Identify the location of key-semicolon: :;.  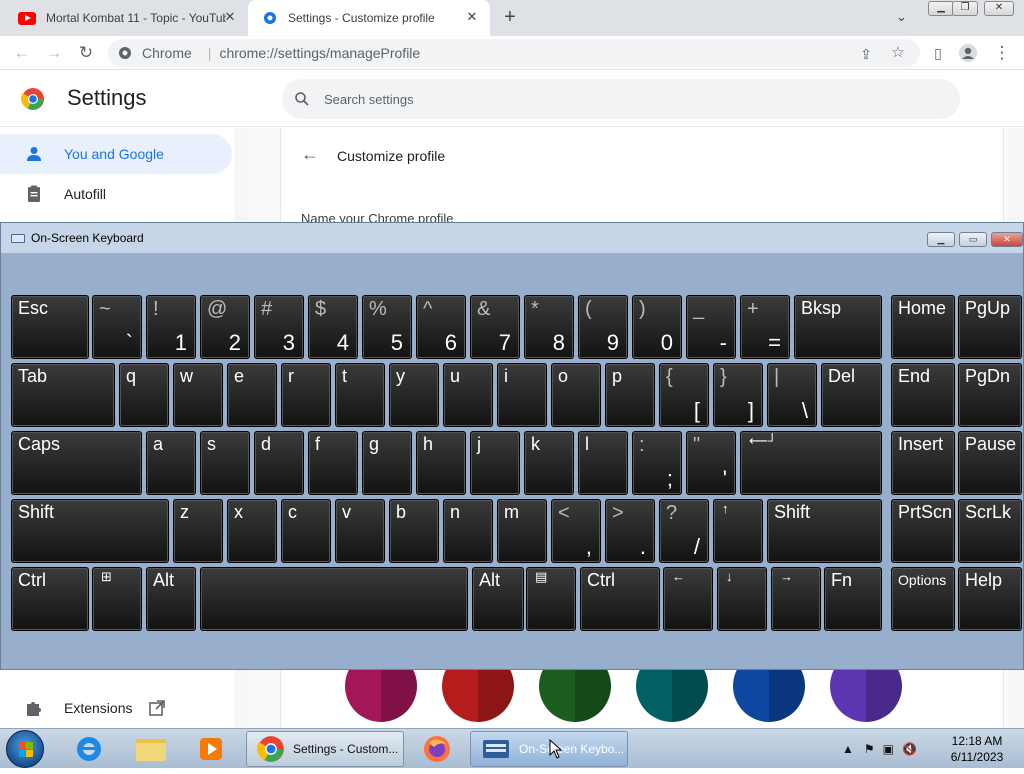
(657, 463).